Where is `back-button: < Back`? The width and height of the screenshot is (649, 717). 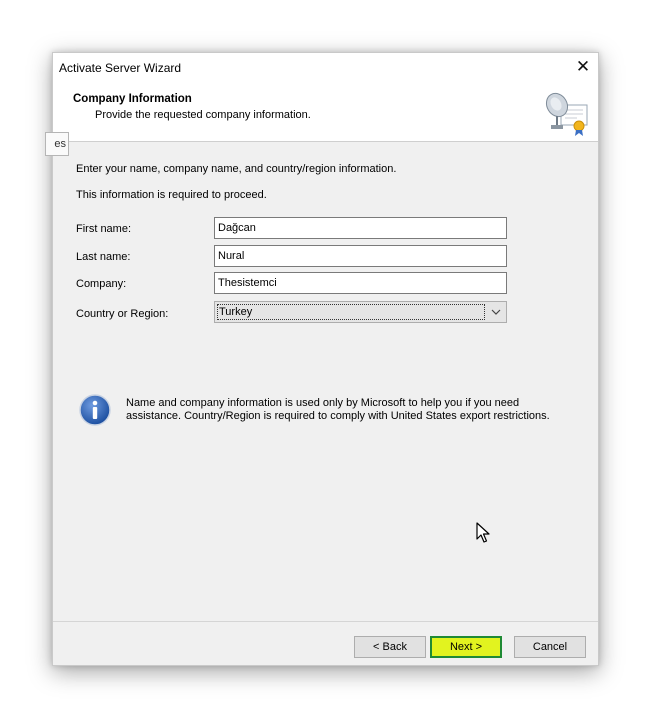
back-button: < Back is located at coordinates (390, 647).